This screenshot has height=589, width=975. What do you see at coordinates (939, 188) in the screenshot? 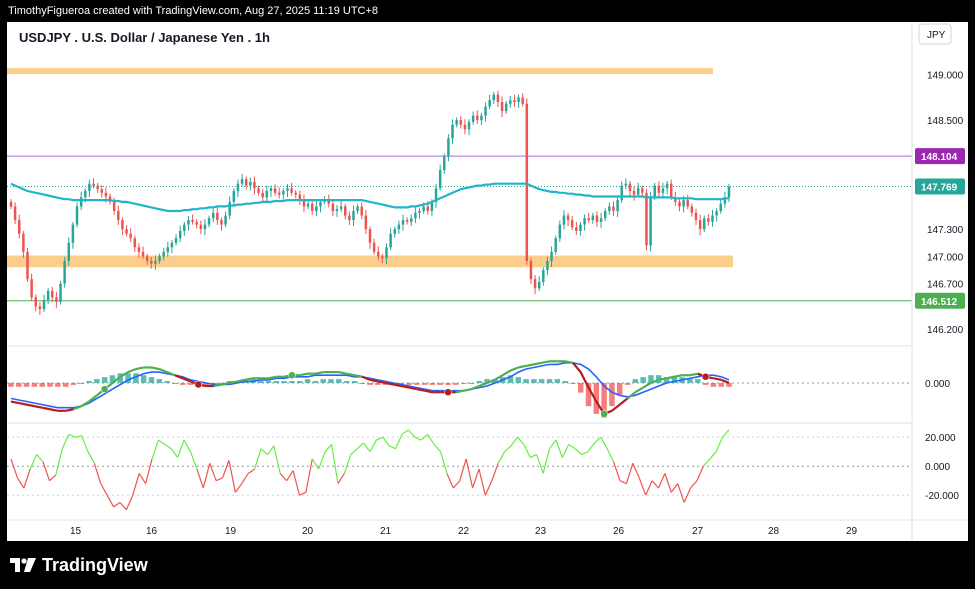
I see `last-price-label: 147.769` at bounding box center [939, 188].